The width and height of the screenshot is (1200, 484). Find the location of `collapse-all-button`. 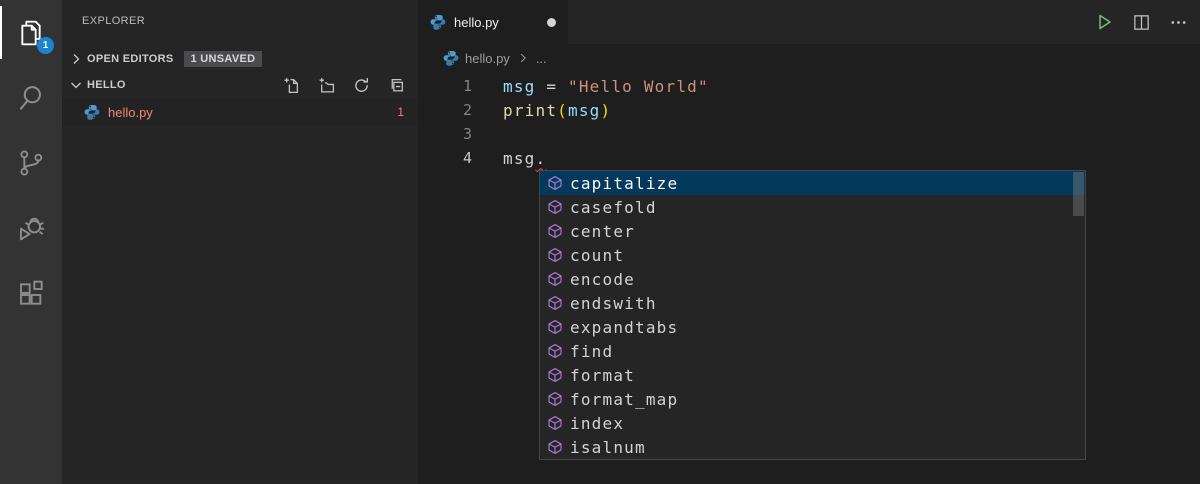

collapse-all-button is located at coordinates (396, 85).